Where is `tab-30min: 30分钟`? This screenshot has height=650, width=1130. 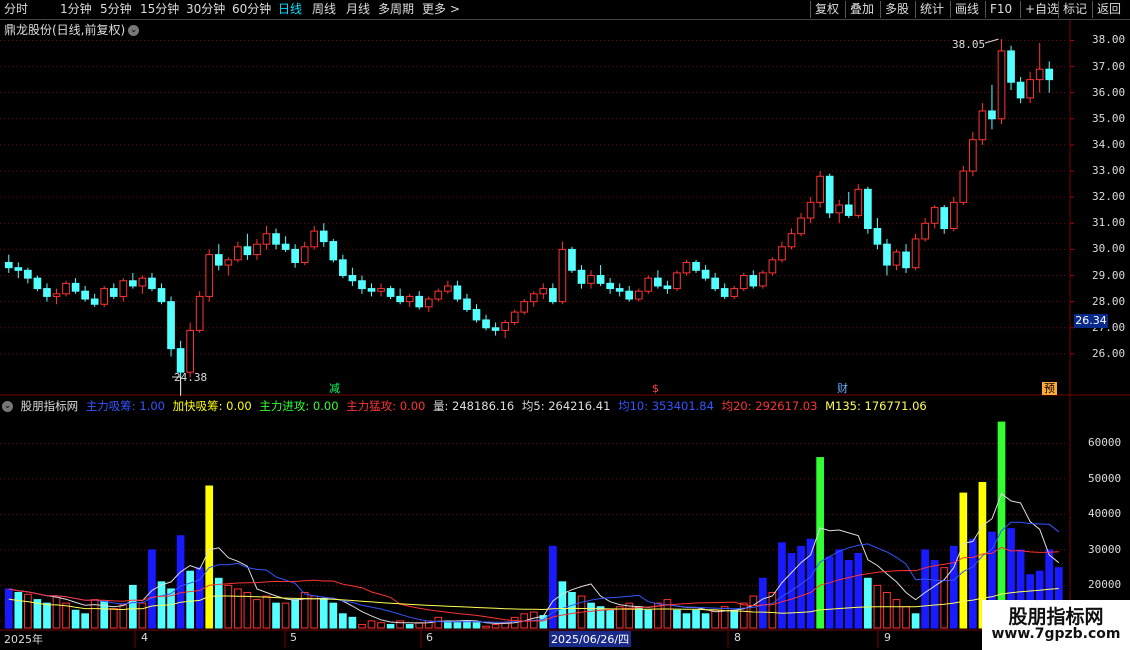 tab-30min: 30分钟 is located at coordinates (205, 9).